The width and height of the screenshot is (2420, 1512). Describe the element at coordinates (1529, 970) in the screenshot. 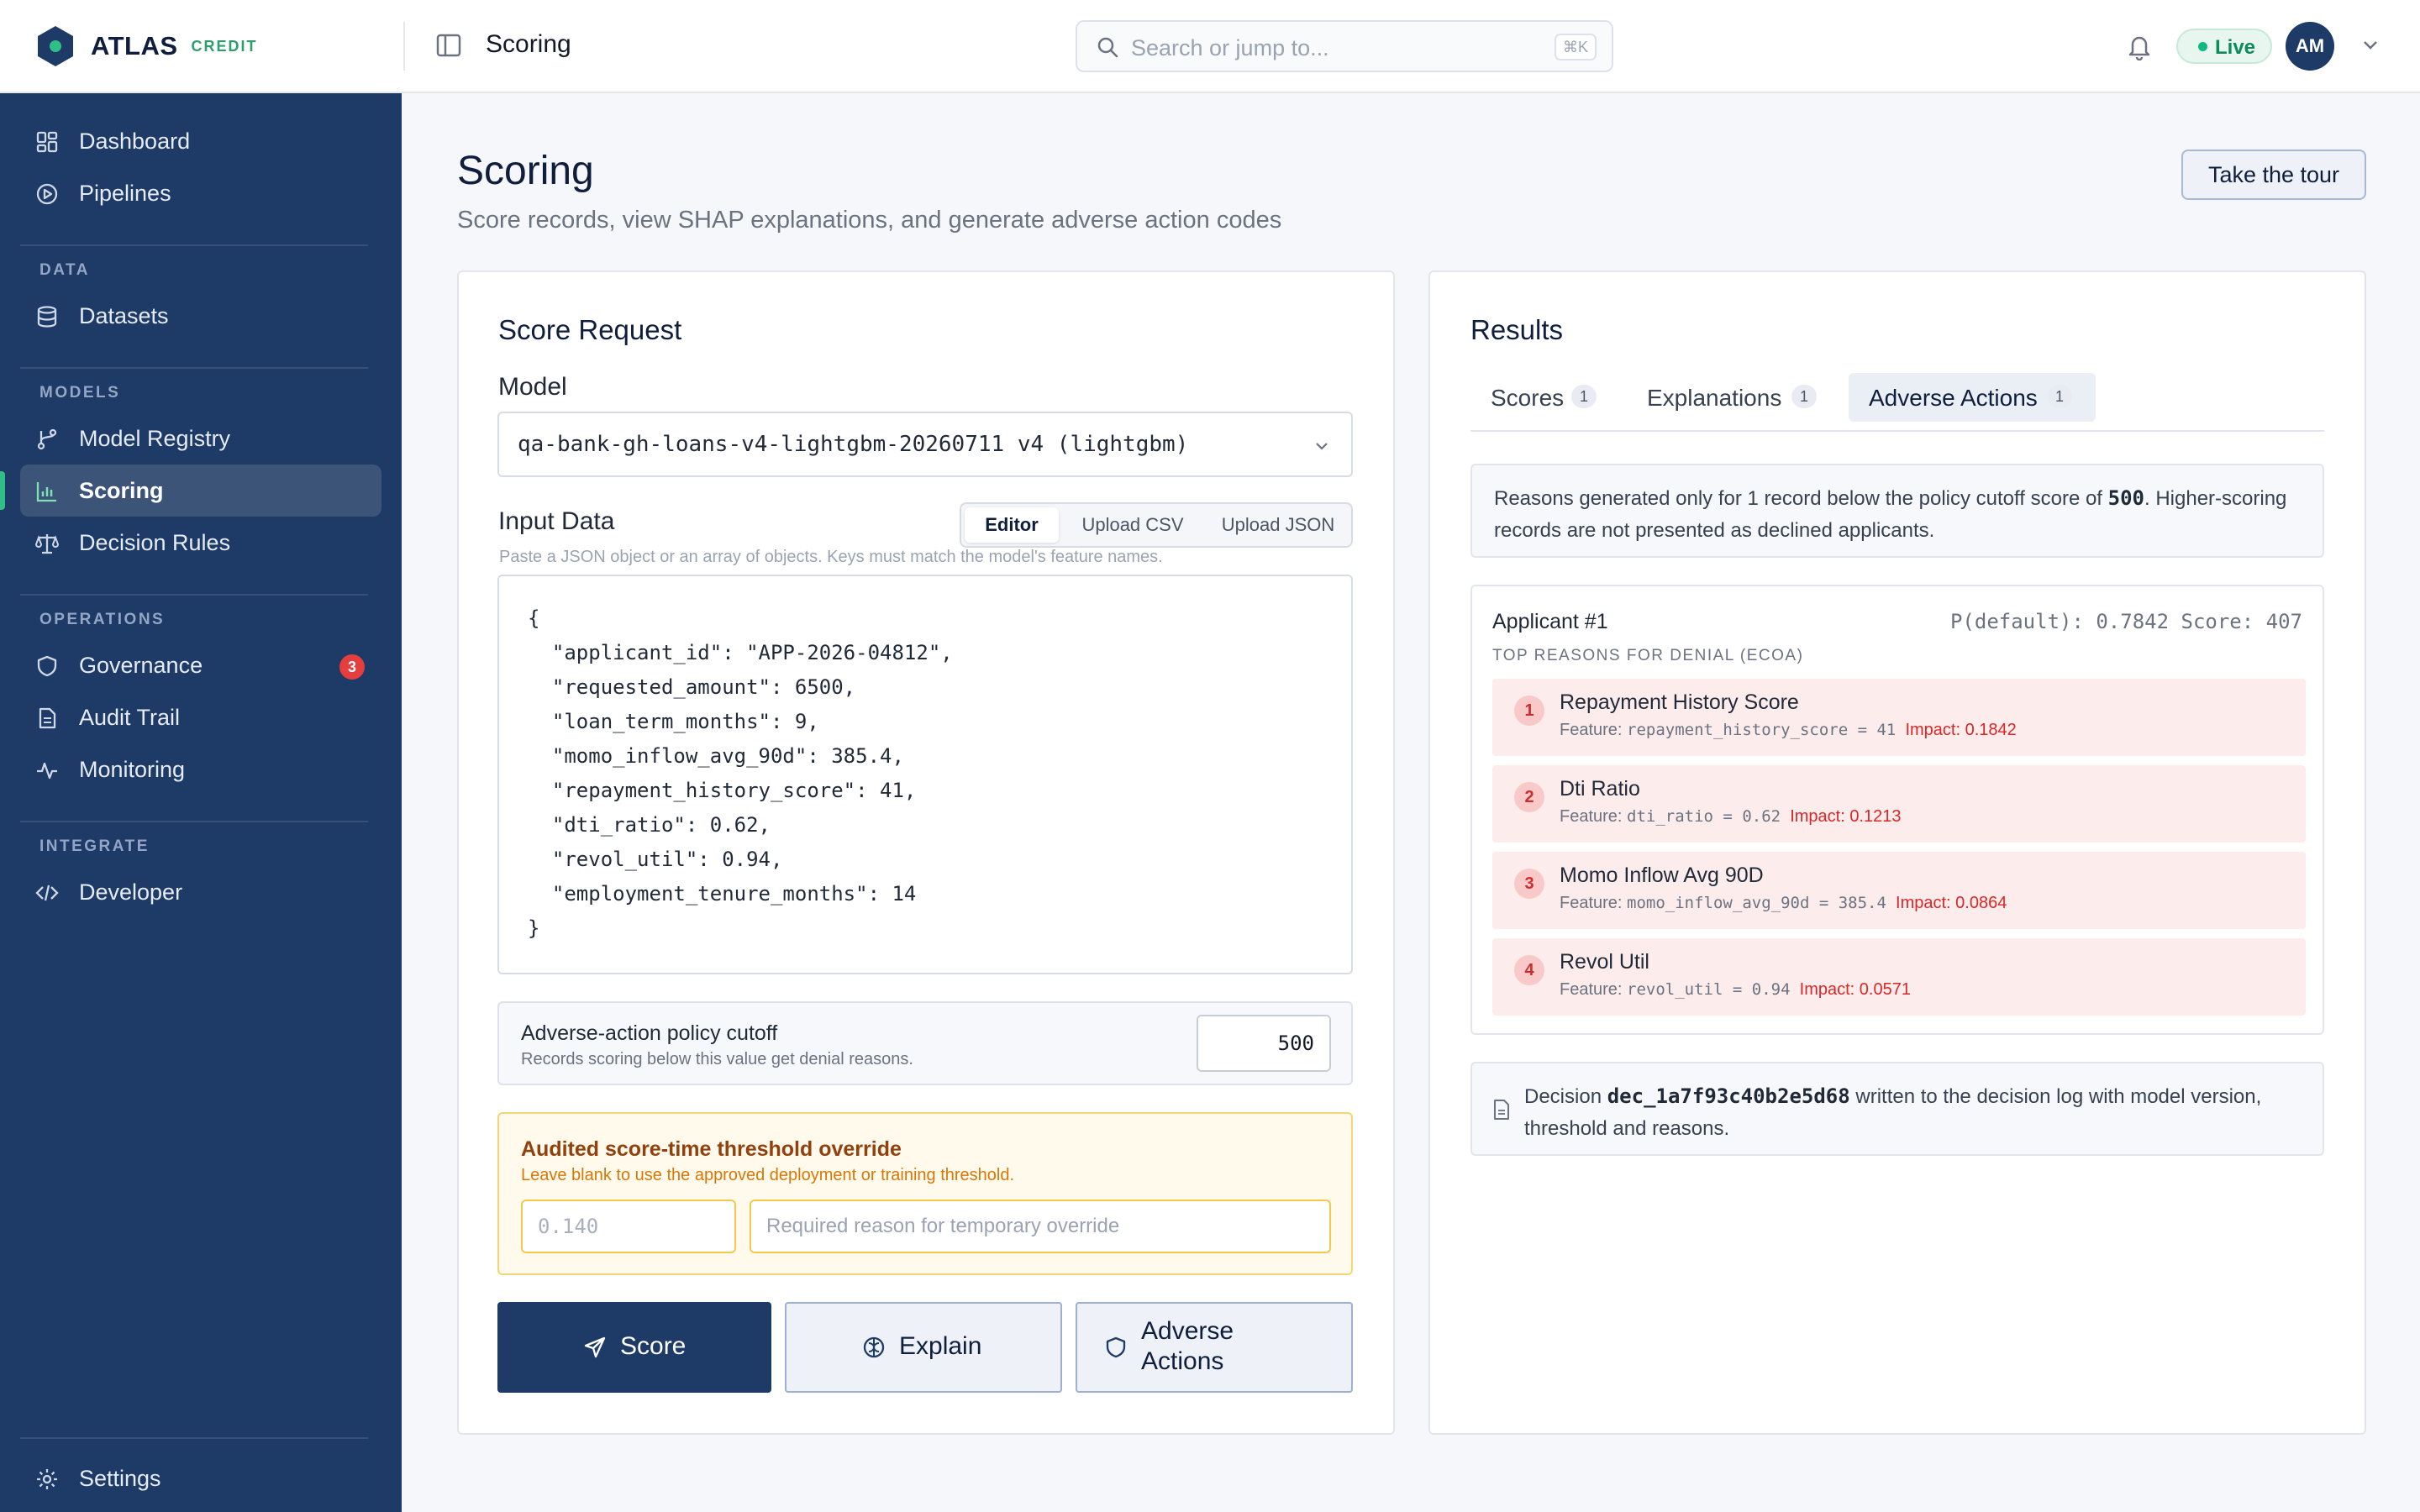

I see `reason-rank: 4` at that location.